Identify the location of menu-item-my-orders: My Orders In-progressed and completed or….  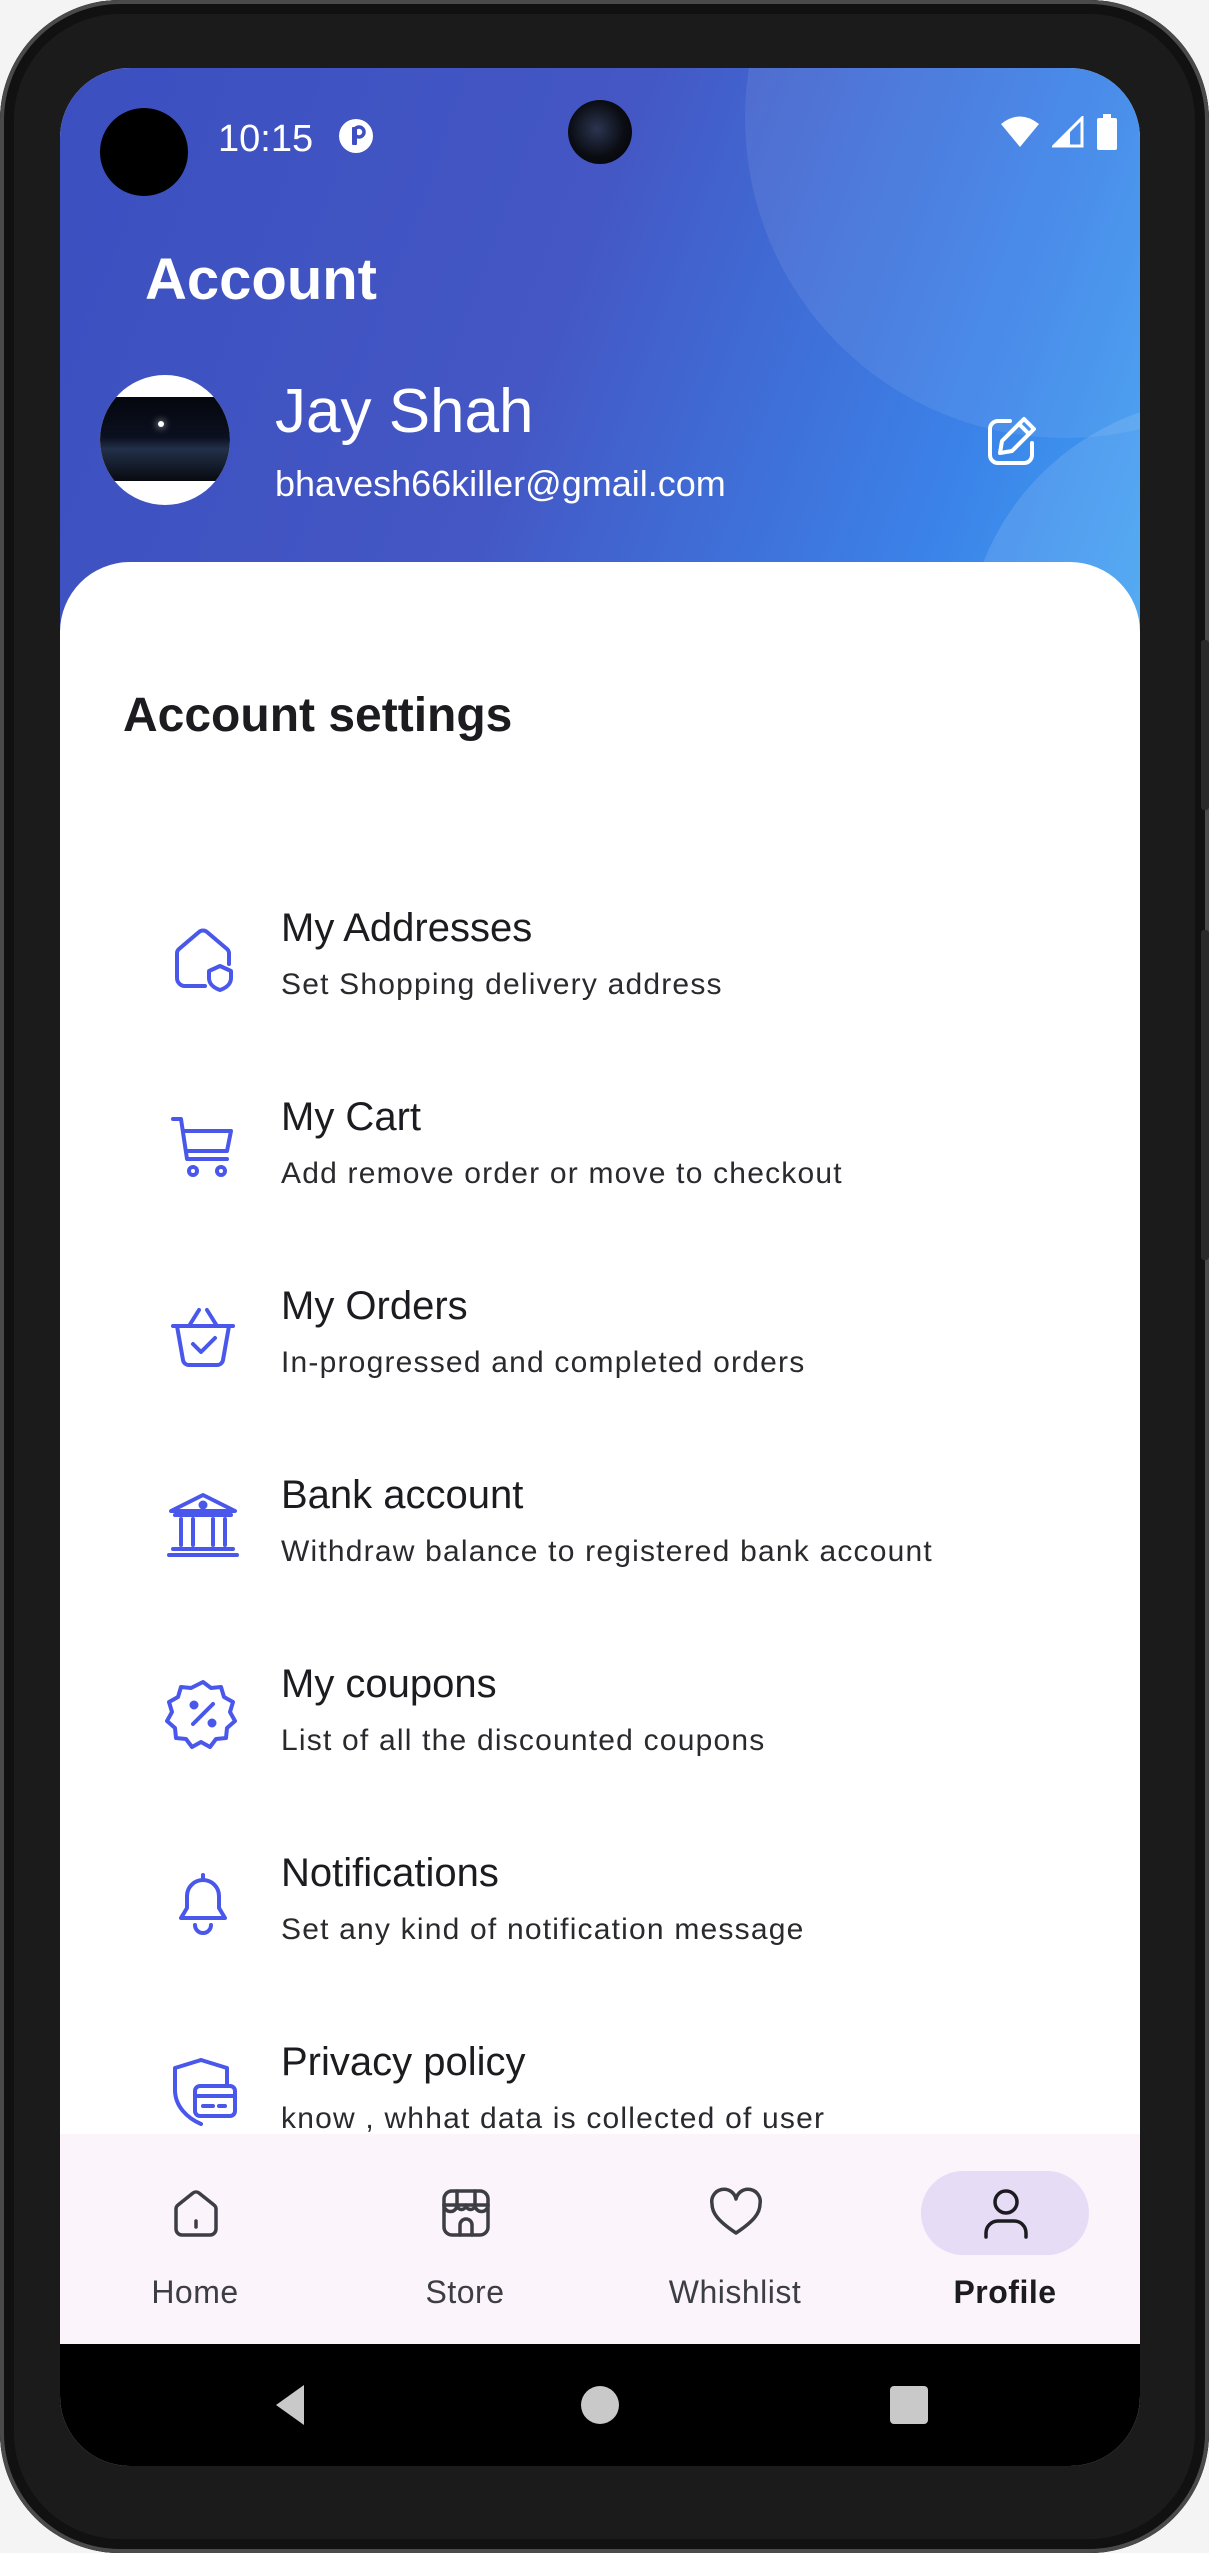
(600, 1336).